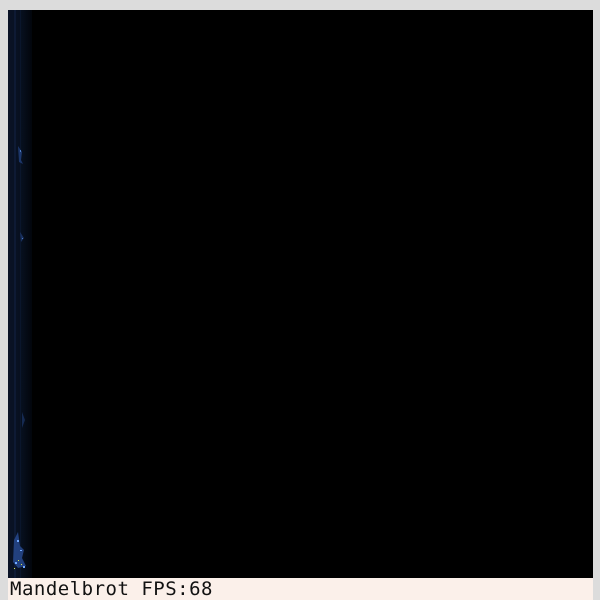  What do you see at coordinates (19, 294) in the screenshot?
I see `fractal-edge-detail` at bounding box center [19, 294].